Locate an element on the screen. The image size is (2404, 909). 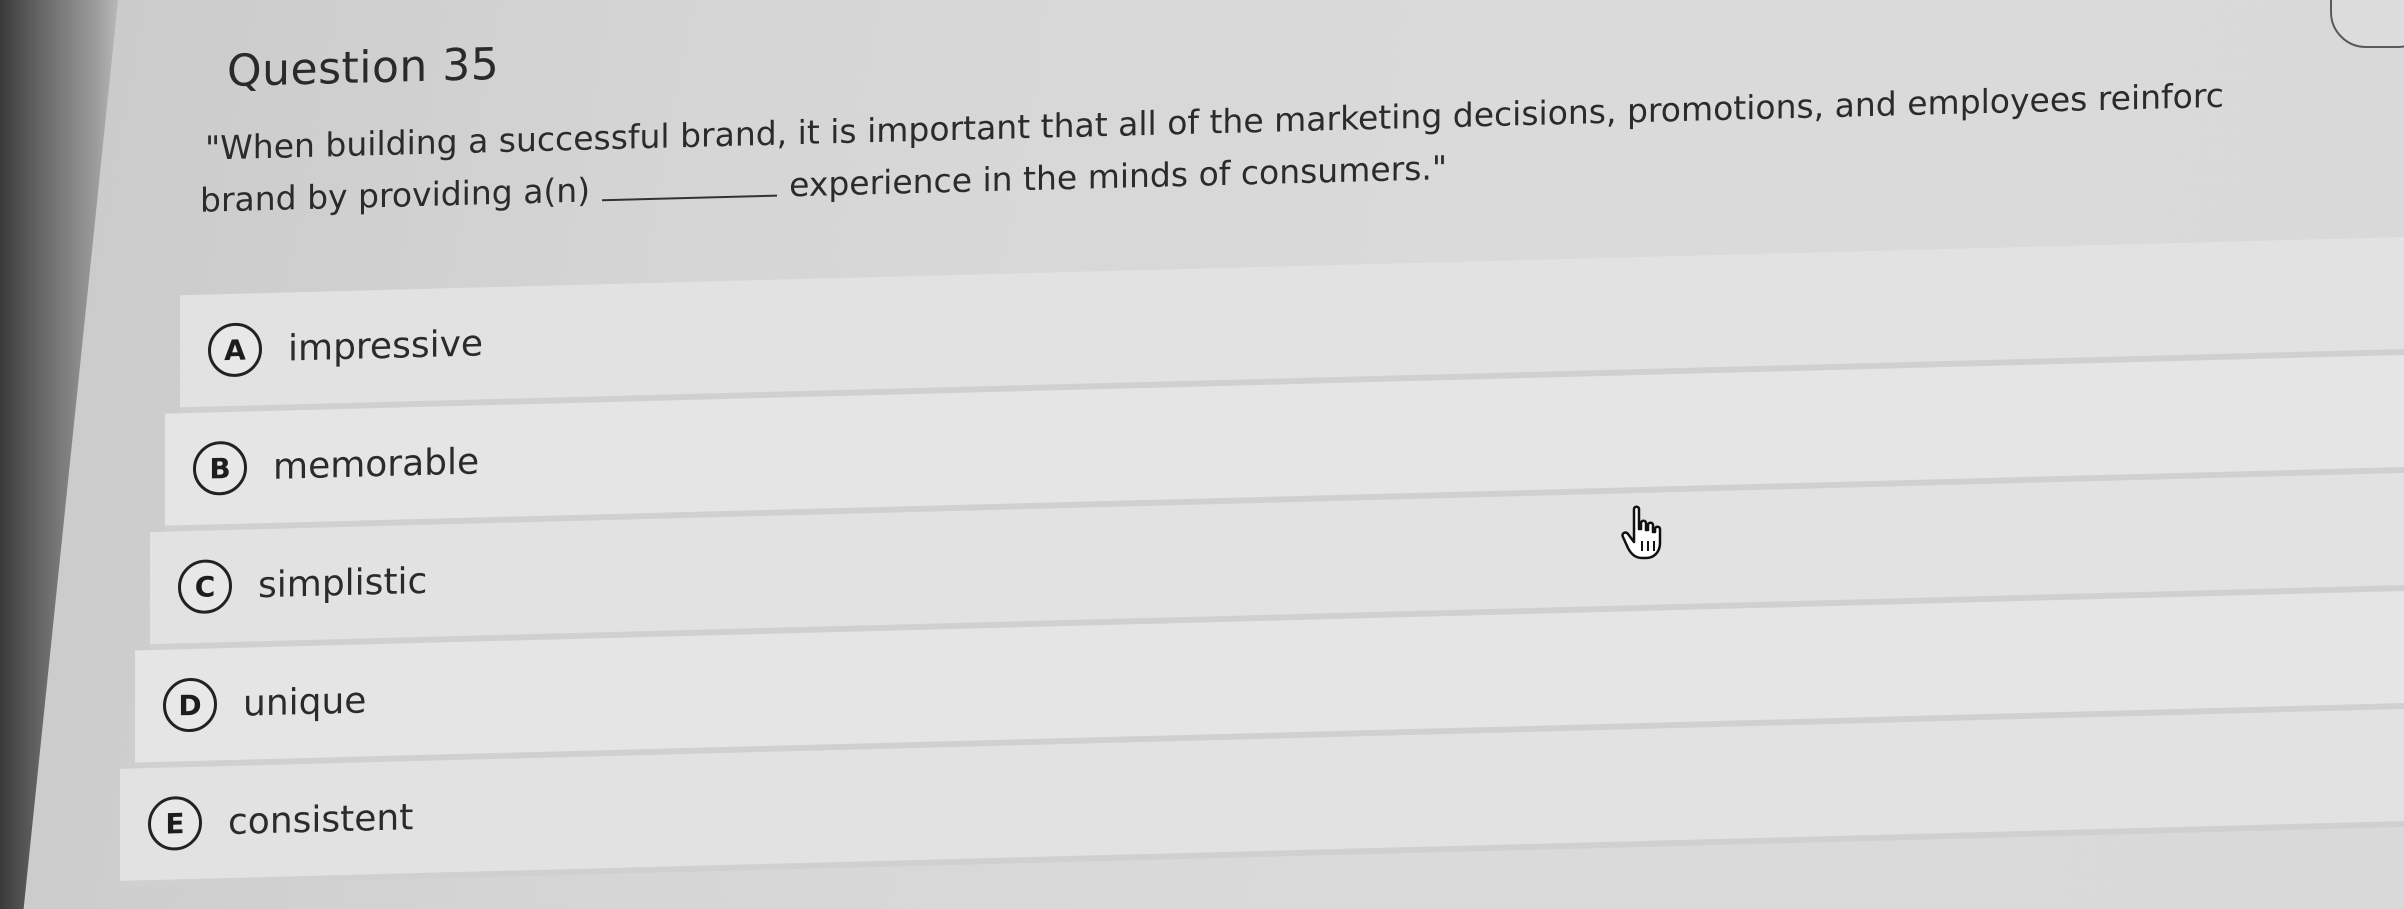
option-label-d: unique is located at coordinates (305, 702).